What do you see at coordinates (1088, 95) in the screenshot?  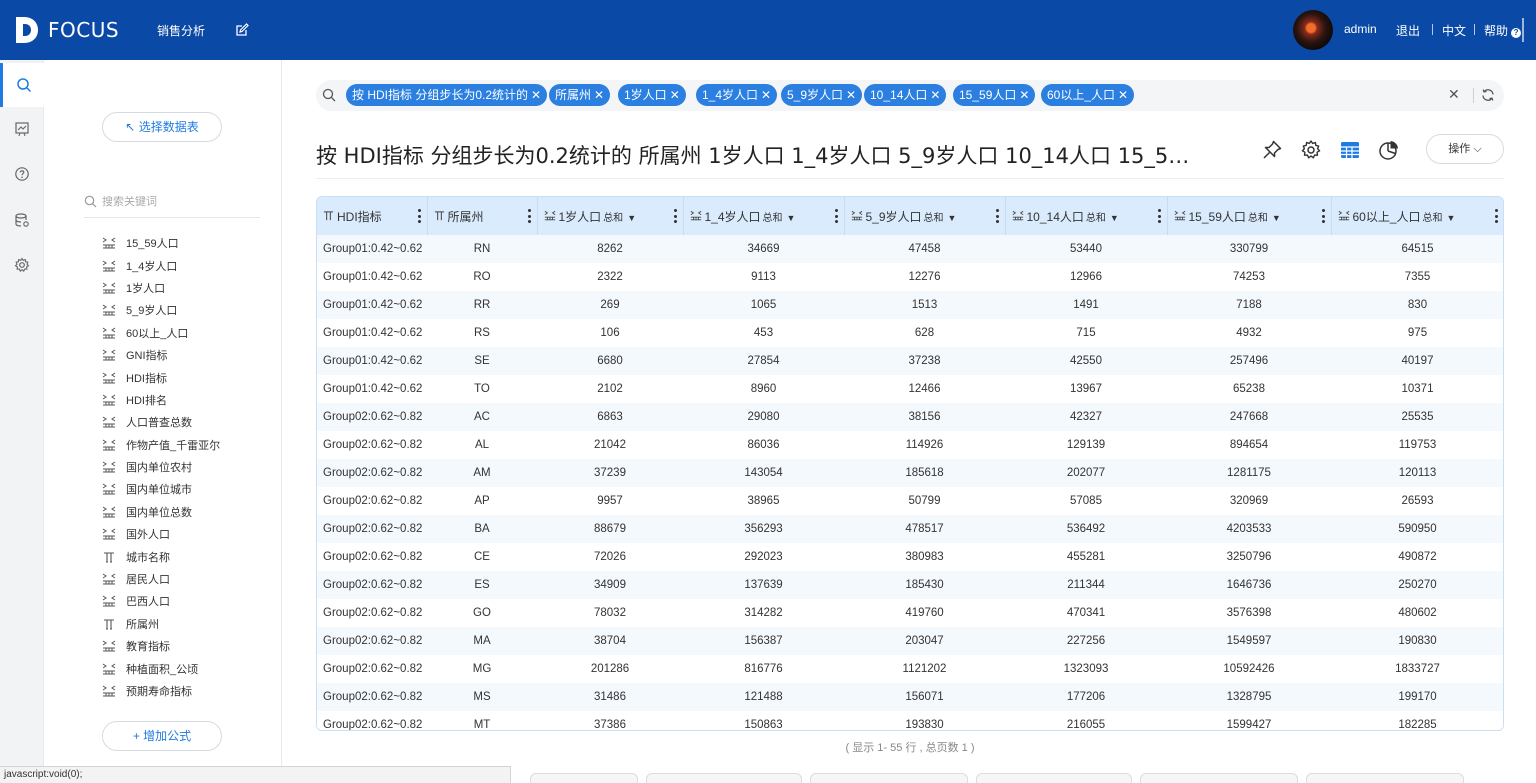 I see `search-token: 60以上_人口 ✕` at bounding box center [1088, 95].